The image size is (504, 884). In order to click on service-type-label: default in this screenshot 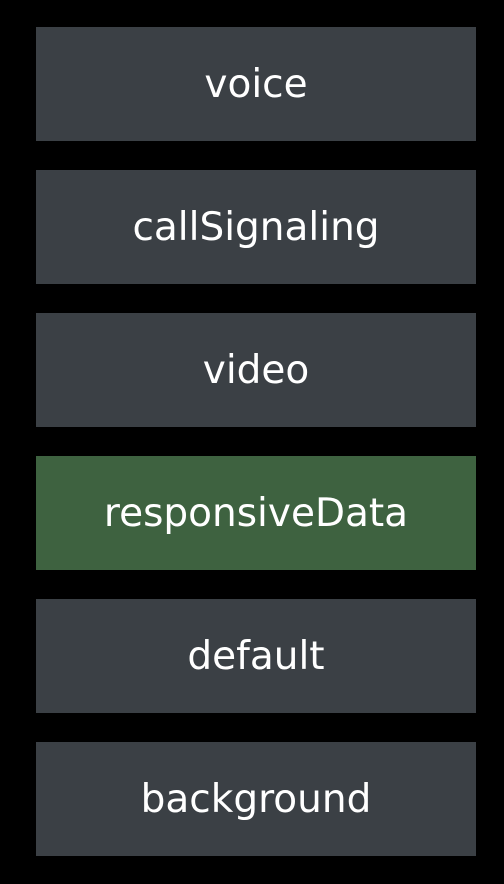, I will do `click(256, 656)`.